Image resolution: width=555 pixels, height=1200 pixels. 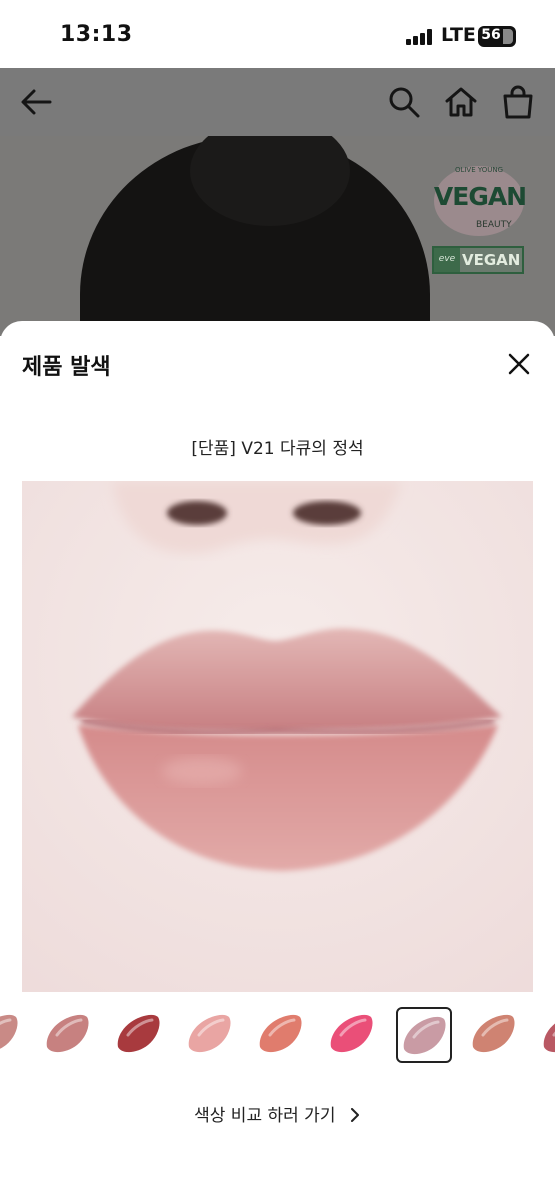 What do you see at coordinates (265, 1116) in the screenshot?
I see `compare-label: 색상 비교 하러 가기` at bounding box center [265, 1116].